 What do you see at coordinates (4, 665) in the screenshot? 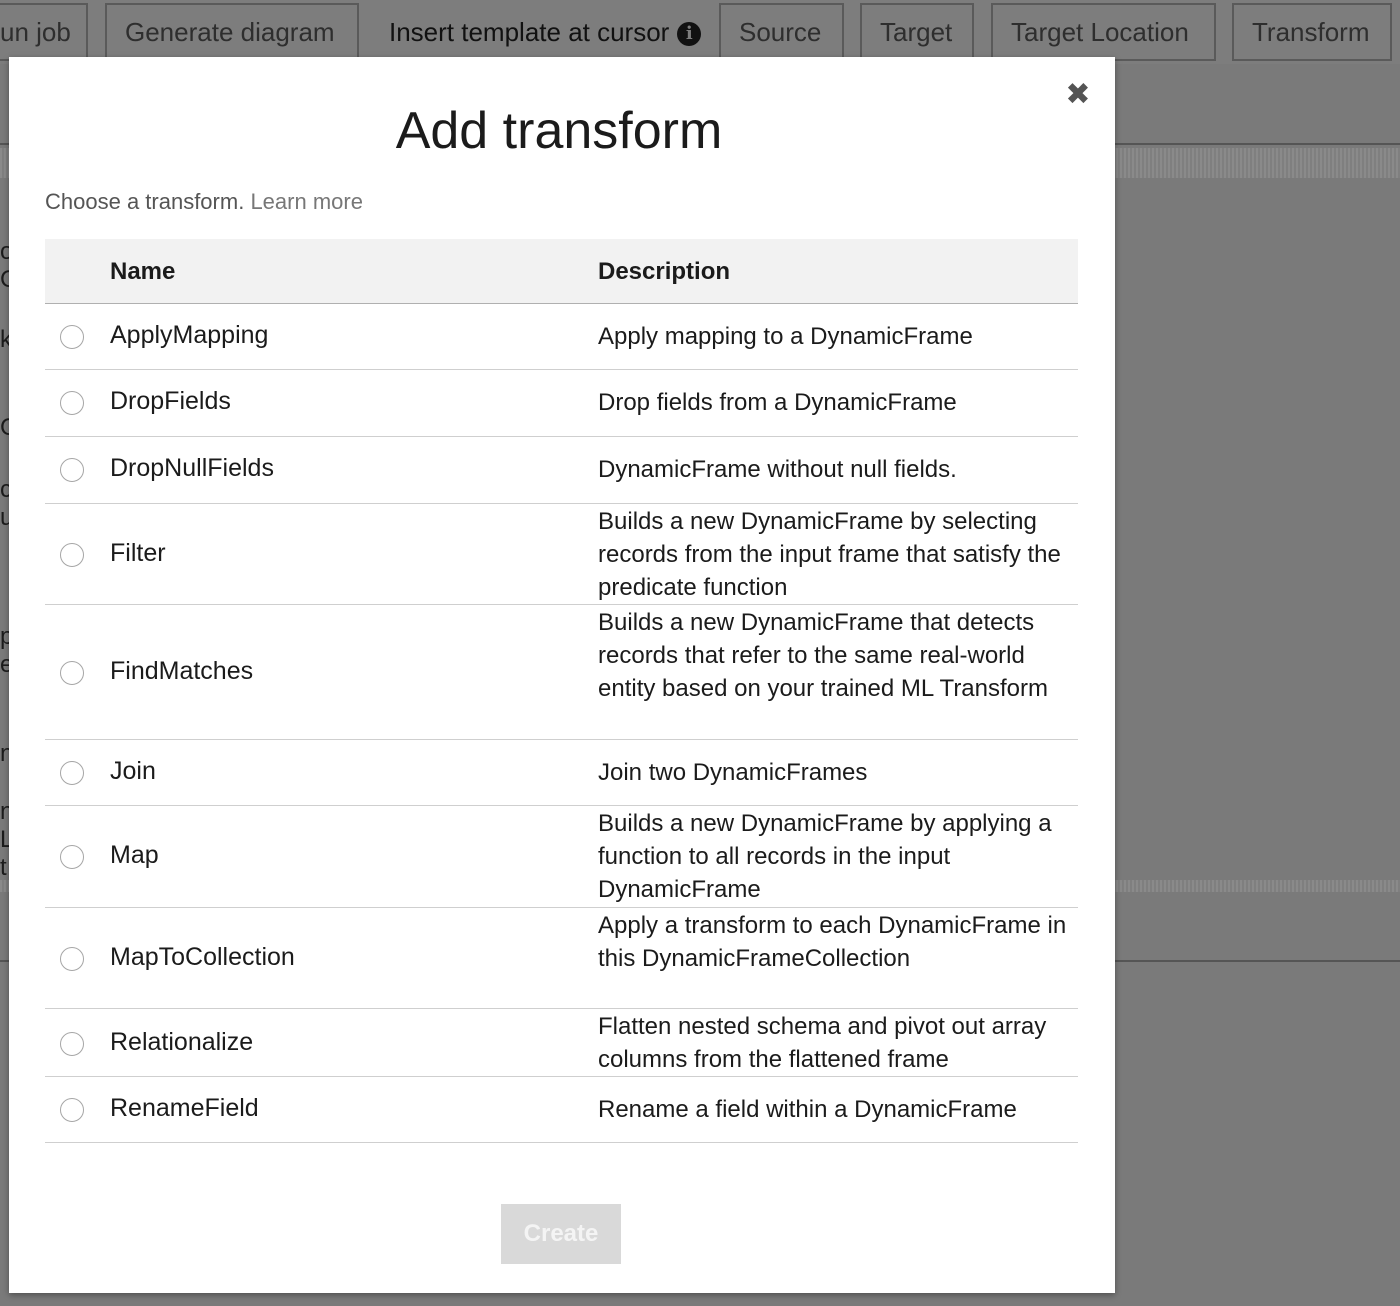
I see `edge-char: e` at bounding box center [4, 665].